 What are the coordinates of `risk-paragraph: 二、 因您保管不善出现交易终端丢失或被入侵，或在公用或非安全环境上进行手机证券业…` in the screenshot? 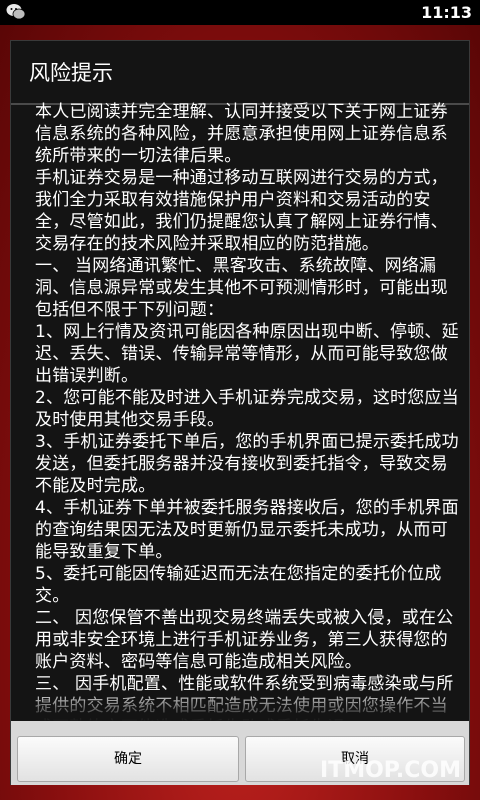 It's located at (244, 640).